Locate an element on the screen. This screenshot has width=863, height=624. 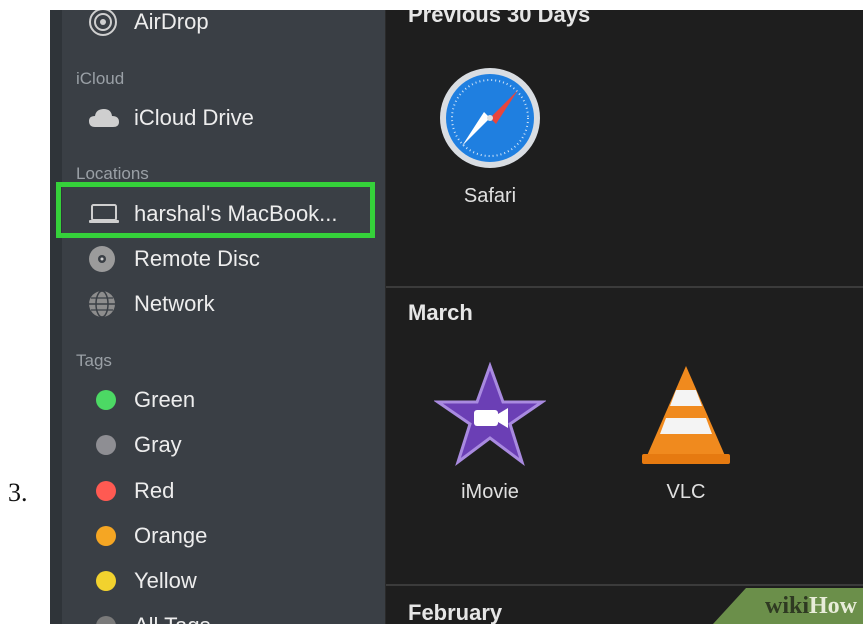
tag-label: Orange is located at coordinates (171, 535).